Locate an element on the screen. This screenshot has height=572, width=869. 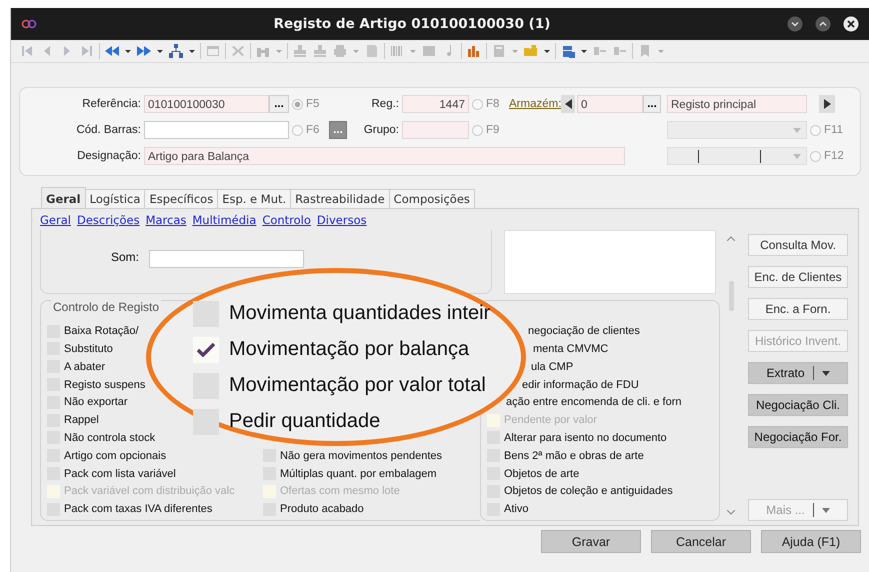
checkmark-icon is located at coordinates (206, 349).